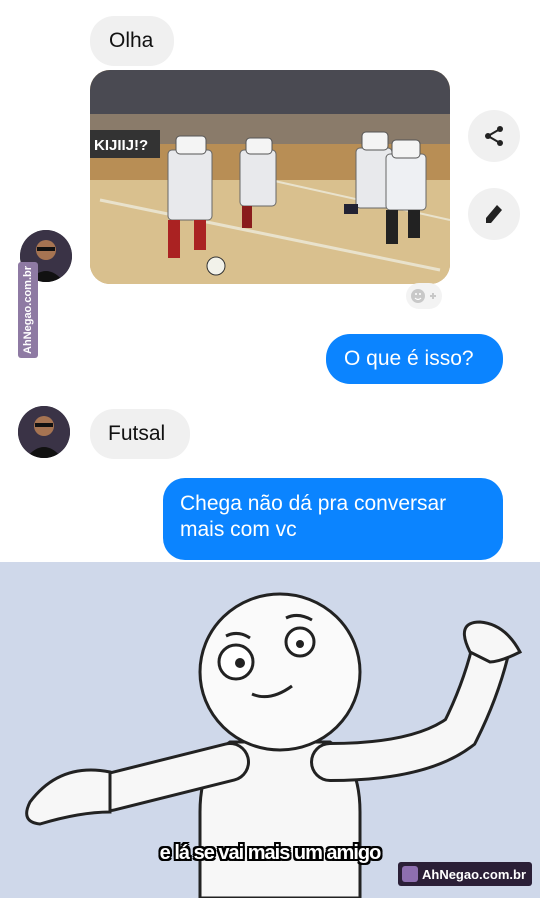 The width and height of the screenshot is (540, 898). What do you see at coordinates (409, 874) in the screenshot?
I see `brand-logo-icon` at bounding box center [409, 874].